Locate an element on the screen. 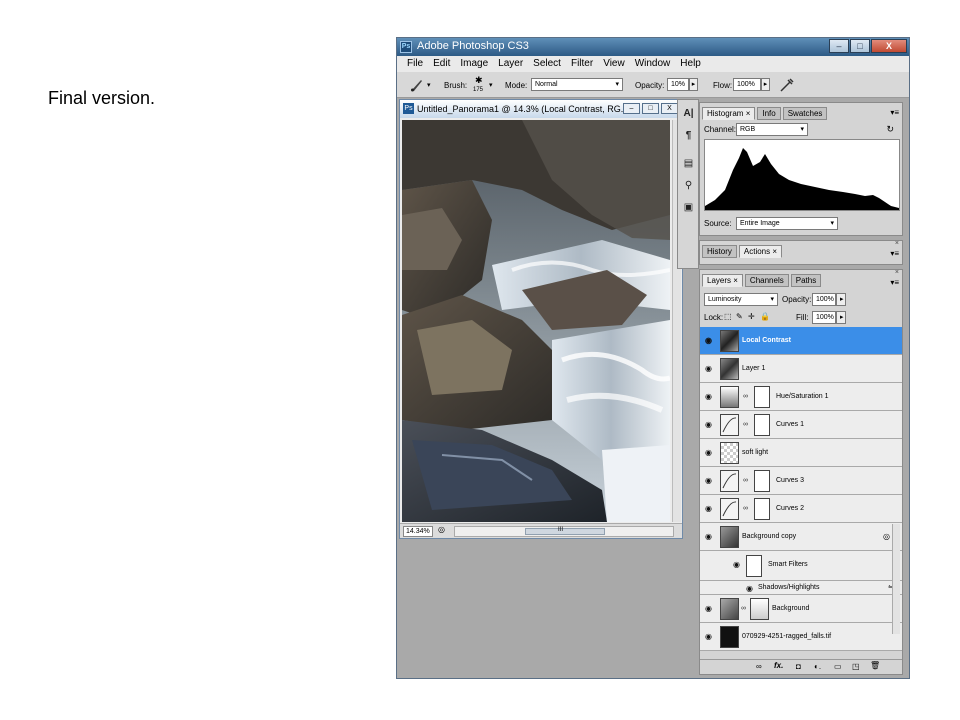 The image size is (960, 720). tool-presets-icon: ▣ is located at coordinates (688, 207).